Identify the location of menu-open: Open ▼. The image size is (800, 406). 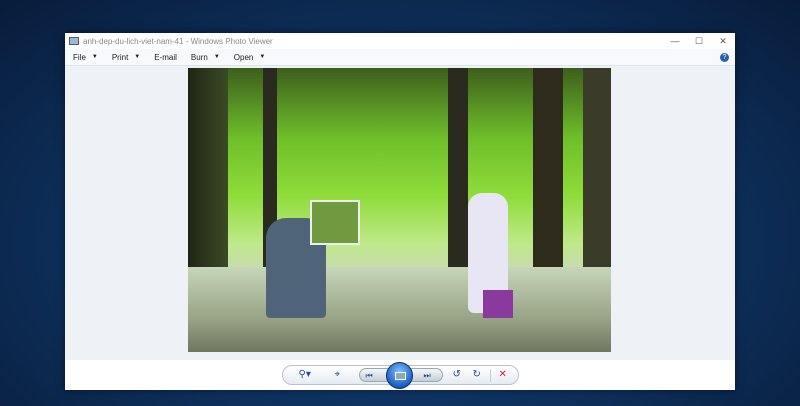
(250, 57).